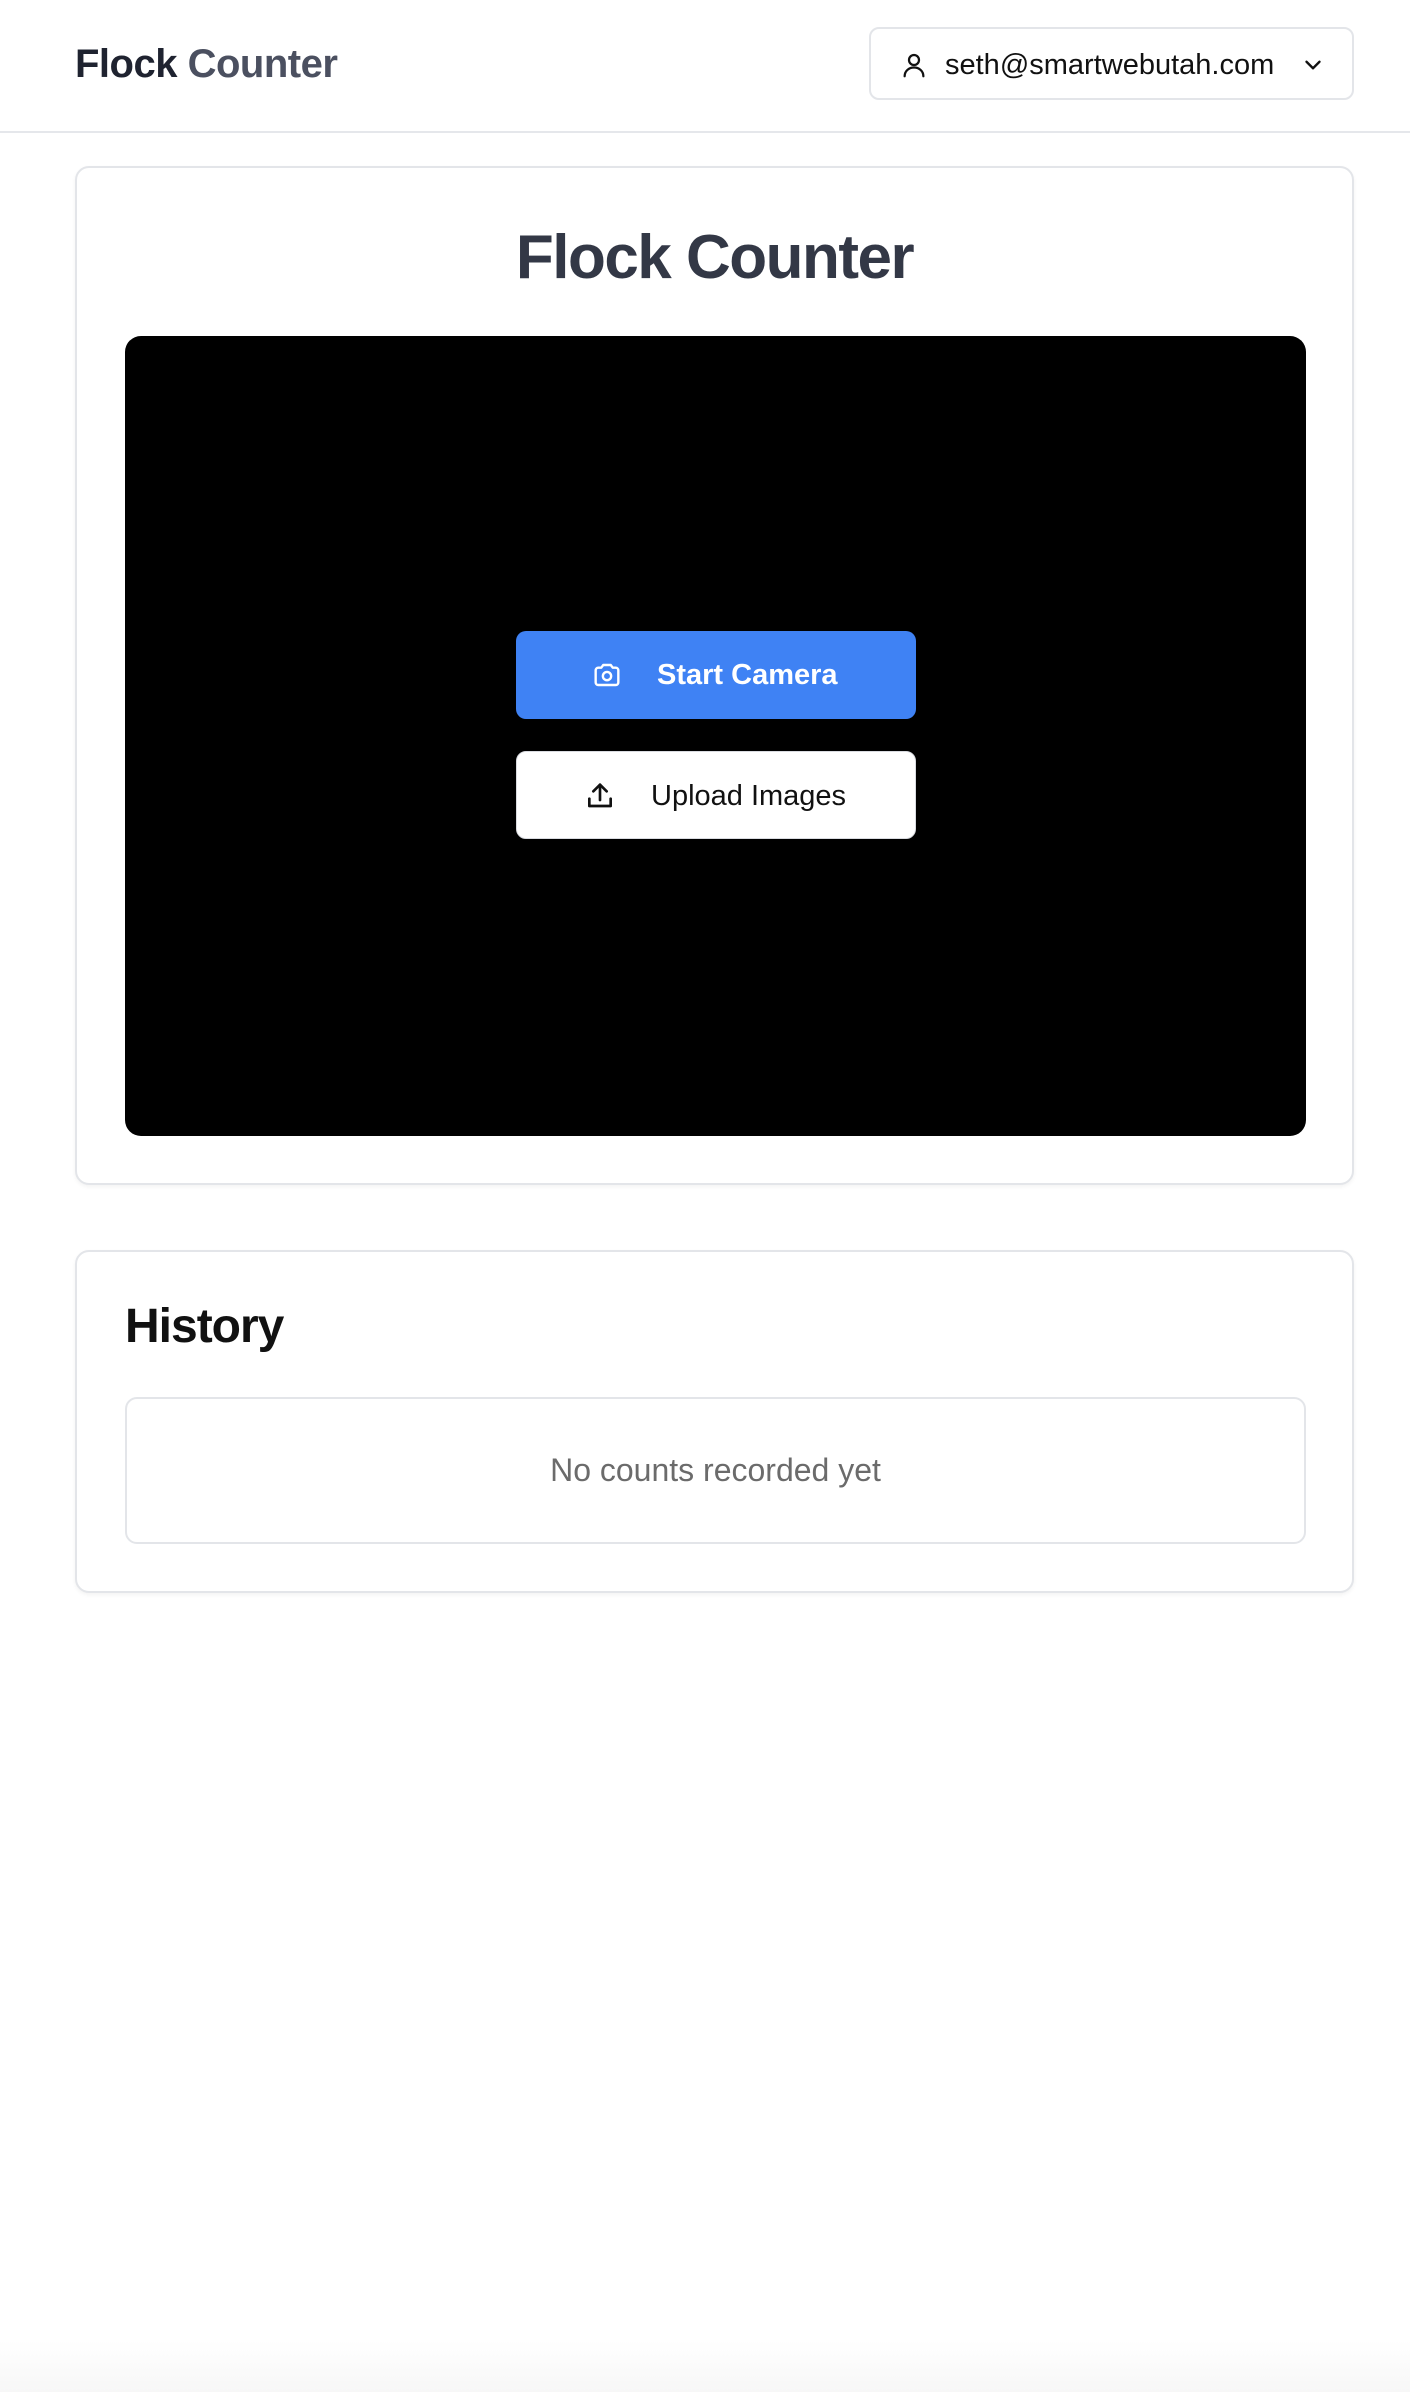  I want to click on empty-state-message: No counts recorded yet, so click(715, 1470).